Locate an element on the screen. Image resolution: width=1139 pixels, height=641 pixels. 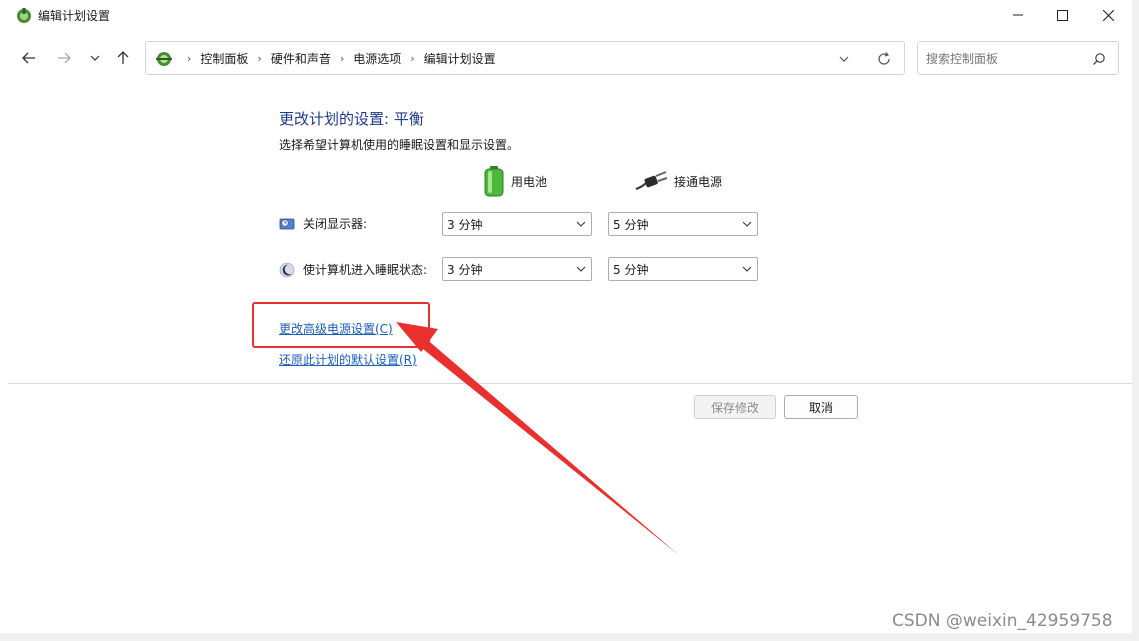
minimize-button is located at coordinates (1018, 15).